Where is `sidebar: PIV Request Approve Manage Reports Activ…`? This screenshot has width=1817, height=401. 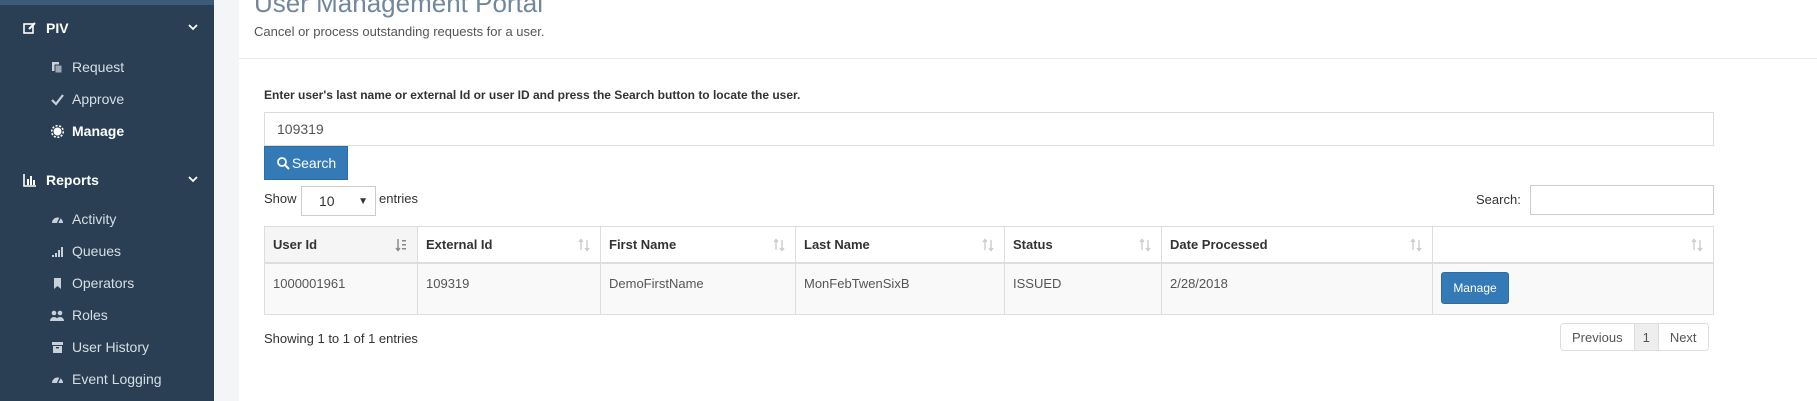
sidebar: PIV Request Approve Manage Reports Activ… is located at coordinates (107, 200).